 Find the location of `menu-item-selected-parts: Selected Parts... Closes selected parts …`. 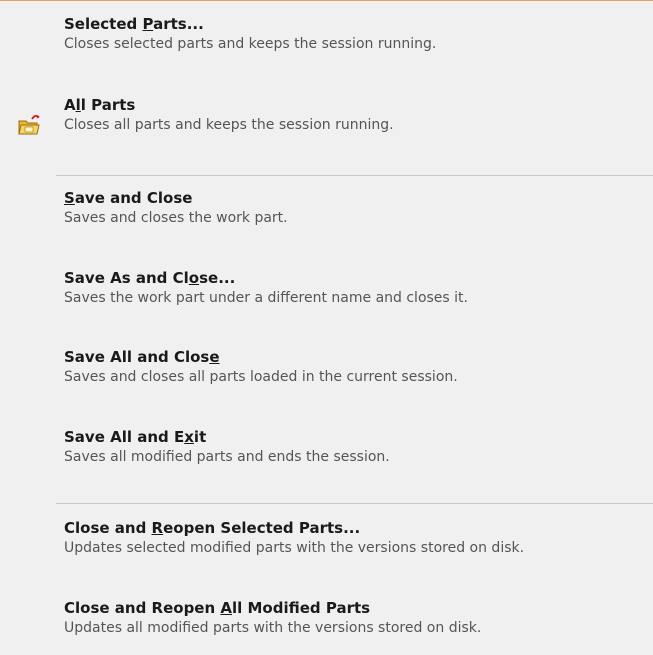

menu-item-selected-parts: Selected Parts... Closes selected parts … is located at coordinates (326, 34).